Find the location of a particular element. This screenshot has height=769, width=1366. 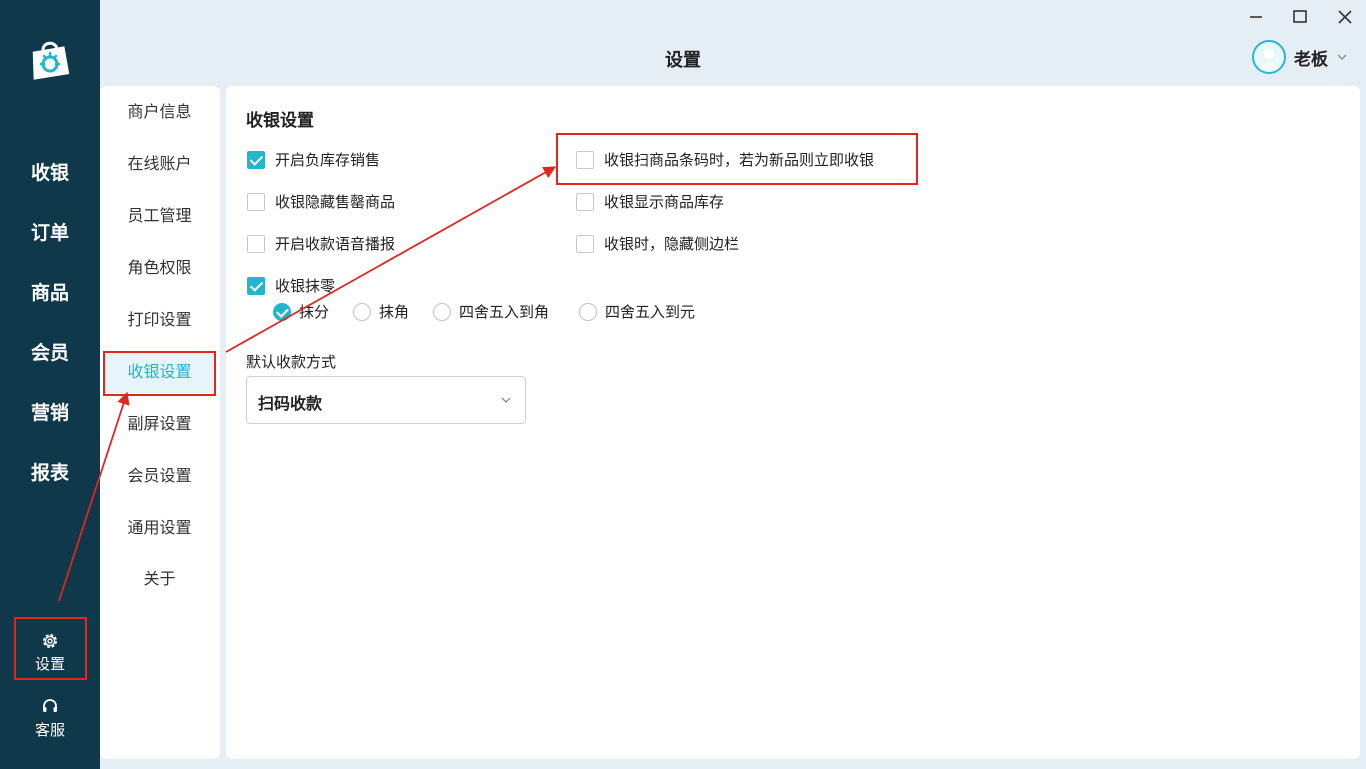

option-label: 收银抹零 is located at coordinates (305, 286).